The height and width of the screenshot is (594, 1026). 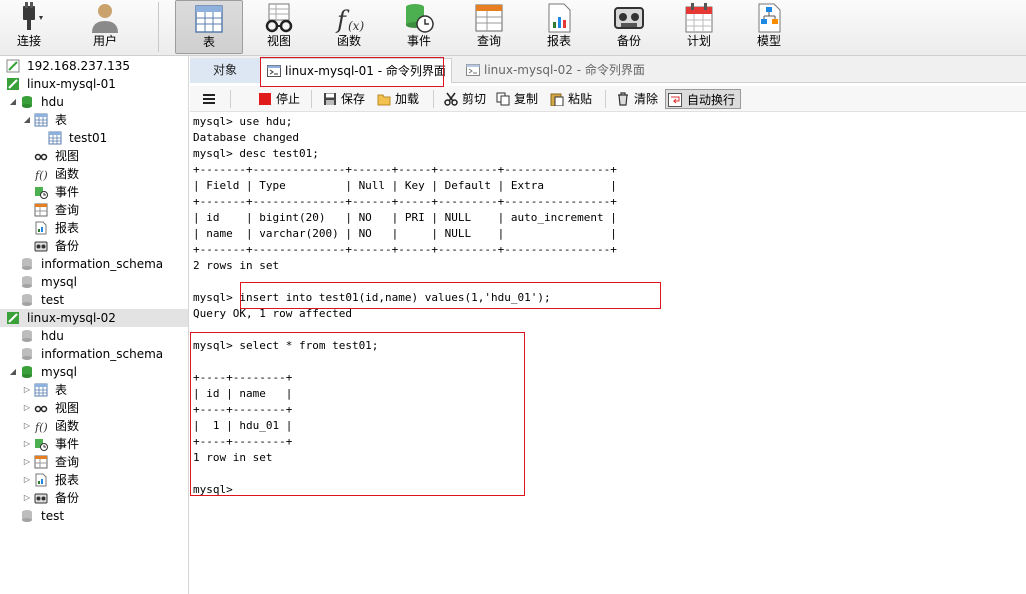 I want to click on tree-item: ▷ 视图, so click(x=94, y=408).